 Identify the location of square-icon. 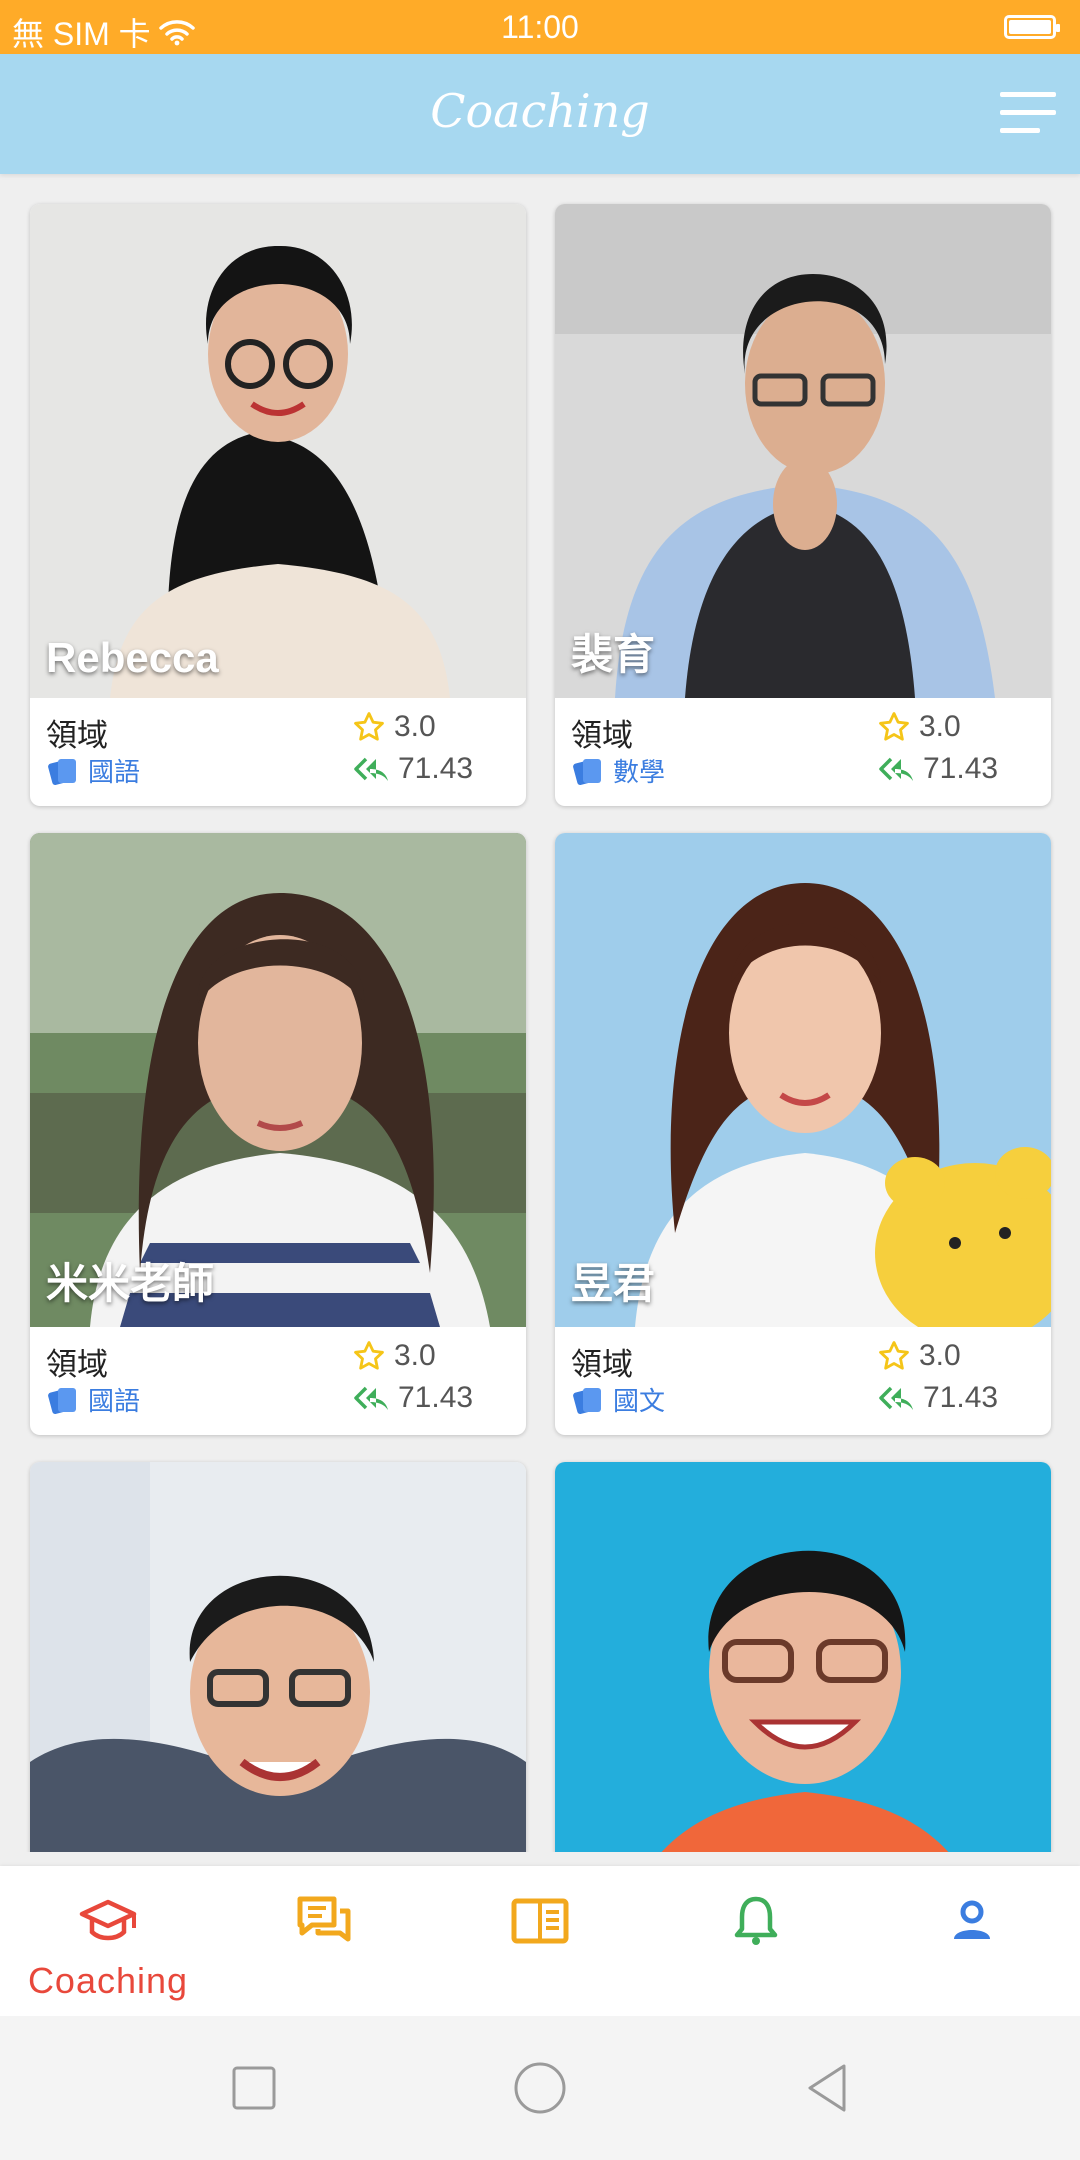
(254, 2088).